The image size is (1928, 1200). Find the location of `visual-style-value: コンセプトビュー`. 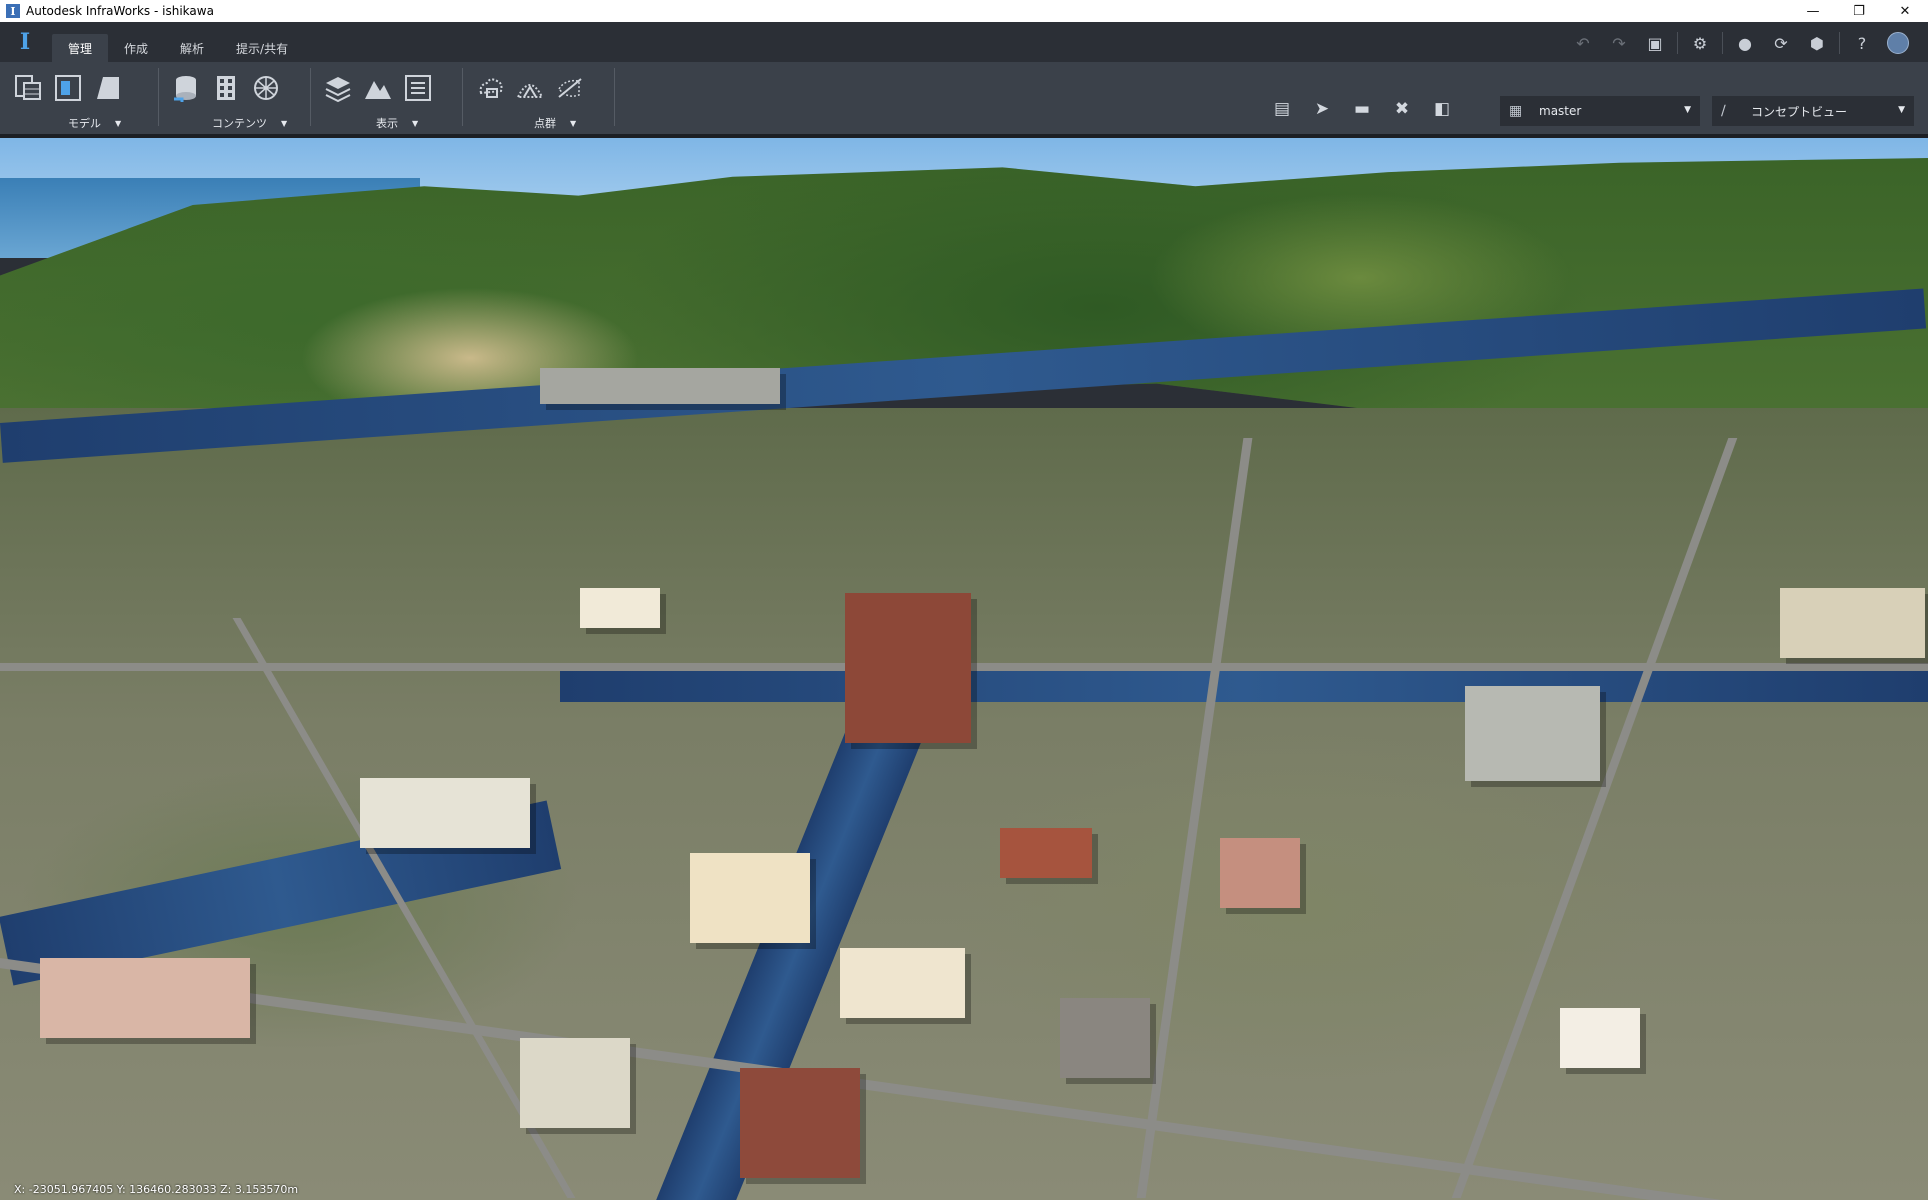

visual-style-value: コンセプトビュー is located at coordinates (1799, 111).